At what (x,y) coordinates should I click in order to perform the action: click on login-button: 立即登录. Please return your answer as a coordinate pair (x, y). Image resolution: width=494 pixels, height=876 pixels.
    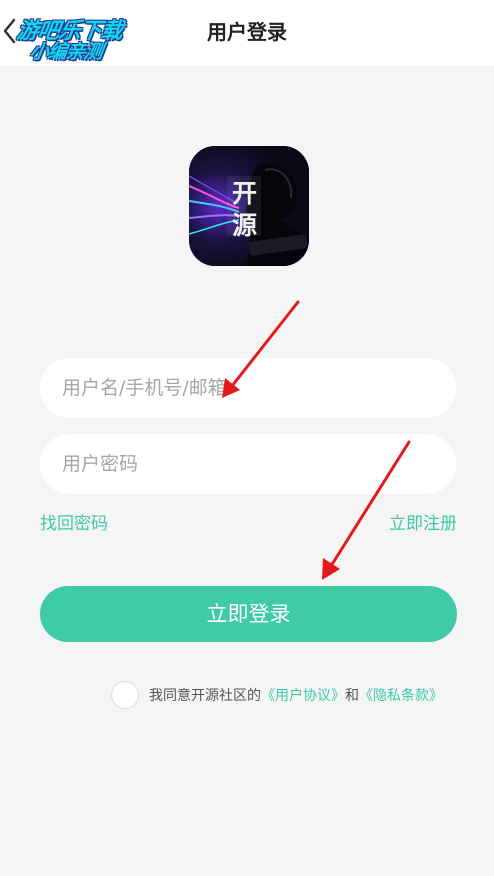
    Looking at the image, I should click on (248, 614).